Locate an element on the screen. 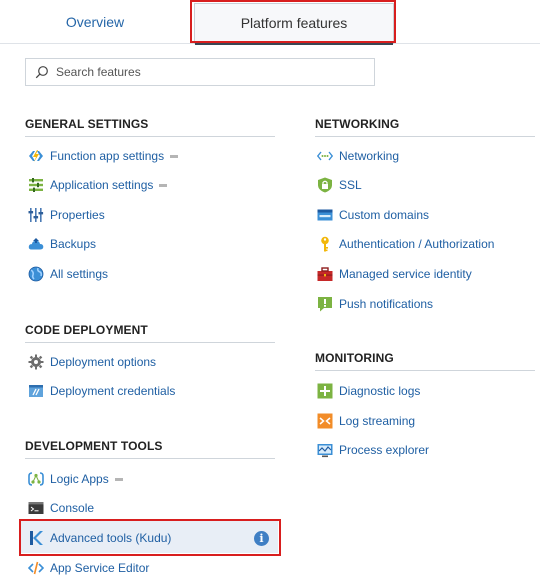 This screenshot has height=586, width=540. item-backups: Backups is located at coordinates (62, 244).